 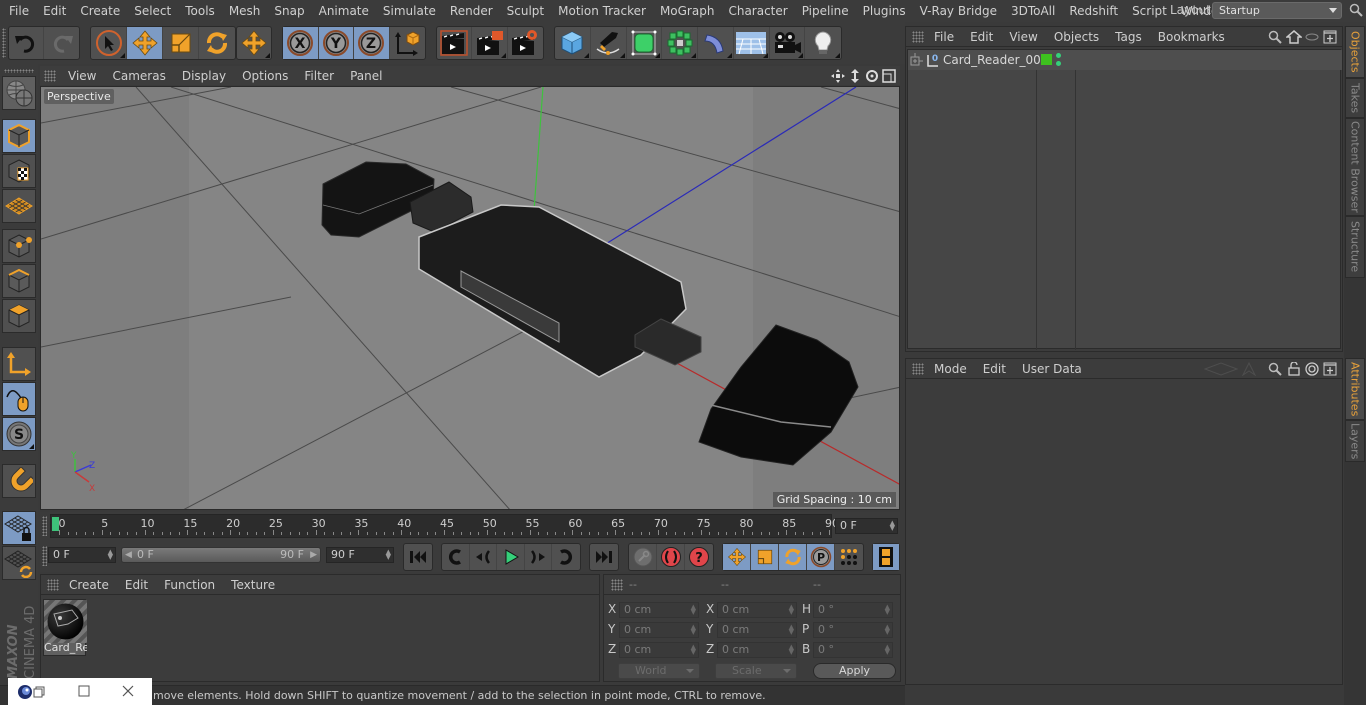 What do you see at coordinates (181, 43) in the screenshot?
I see `scale-tool-button` at bounding box center [181, 43].